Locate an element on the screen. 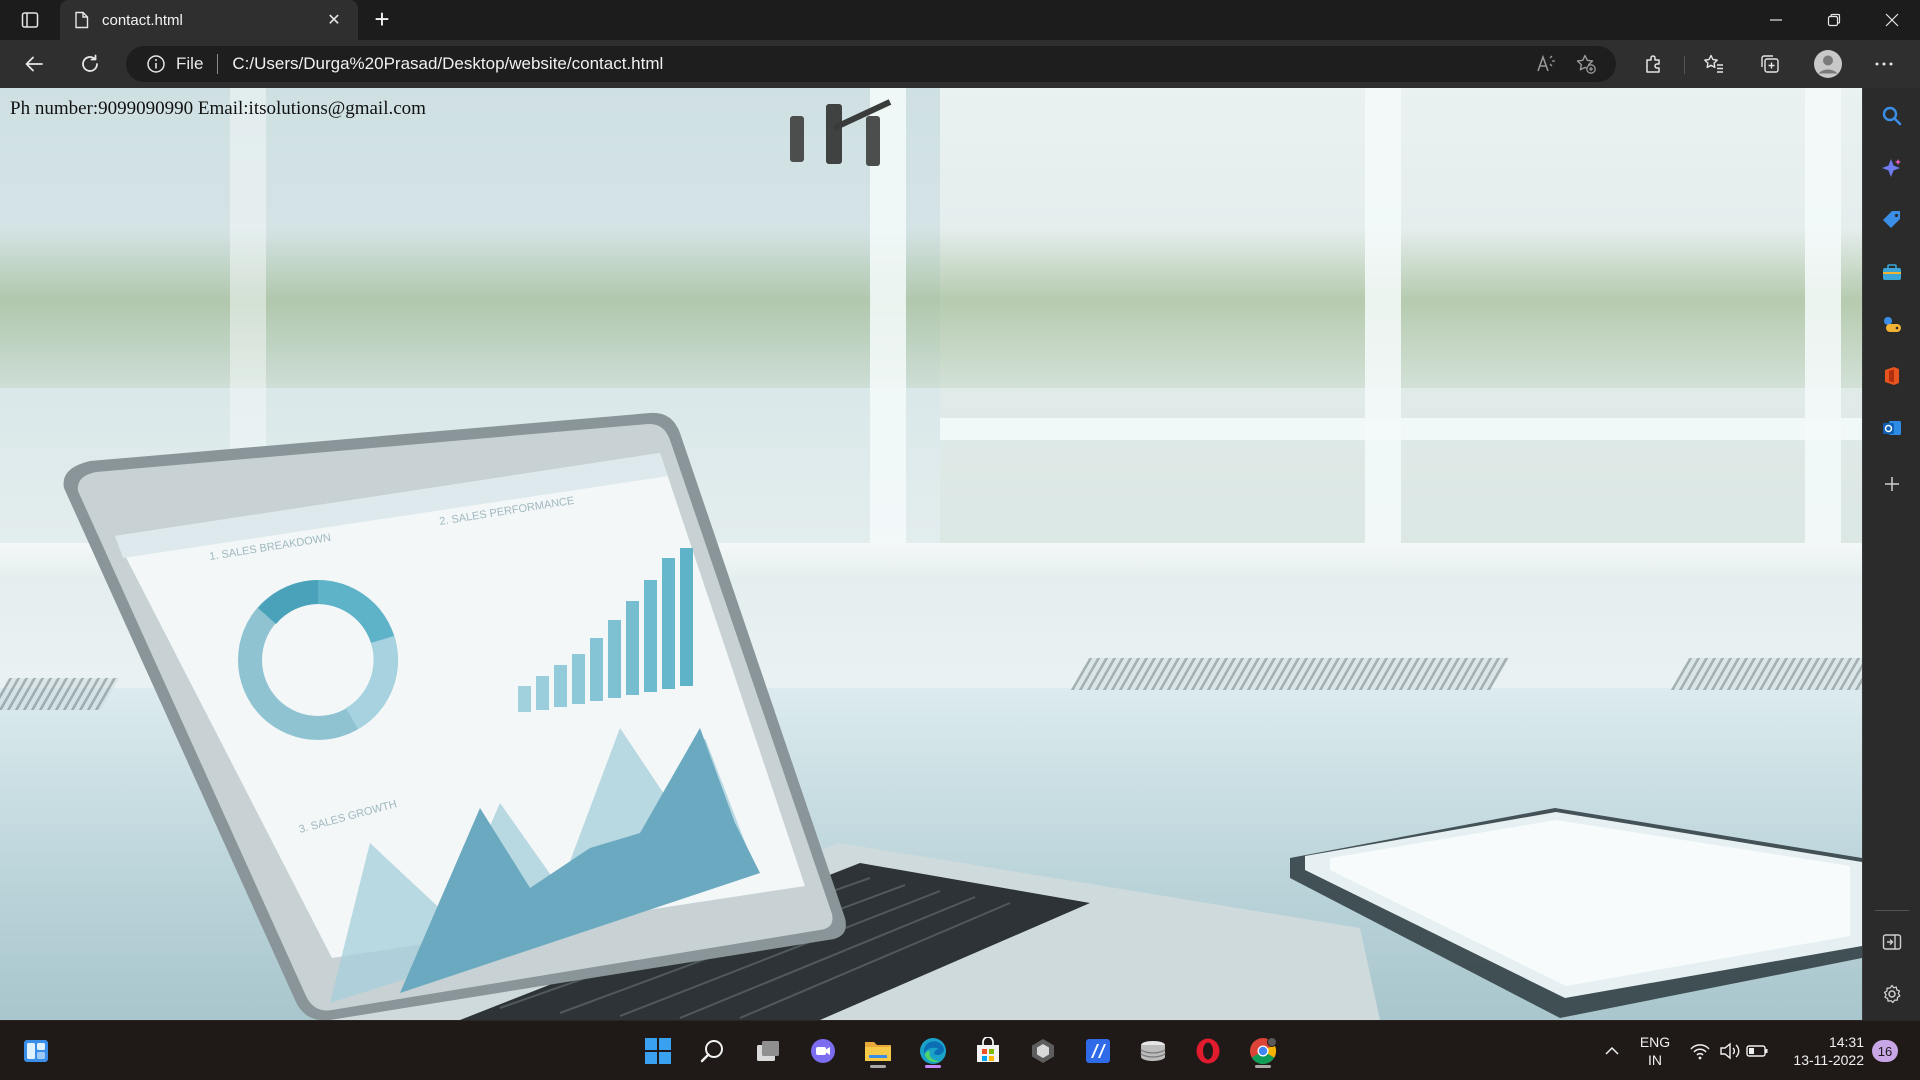 Image resolution: width=1920 pixels, height=1080 pixels. office-icon is located at coordinates (1892, 376).